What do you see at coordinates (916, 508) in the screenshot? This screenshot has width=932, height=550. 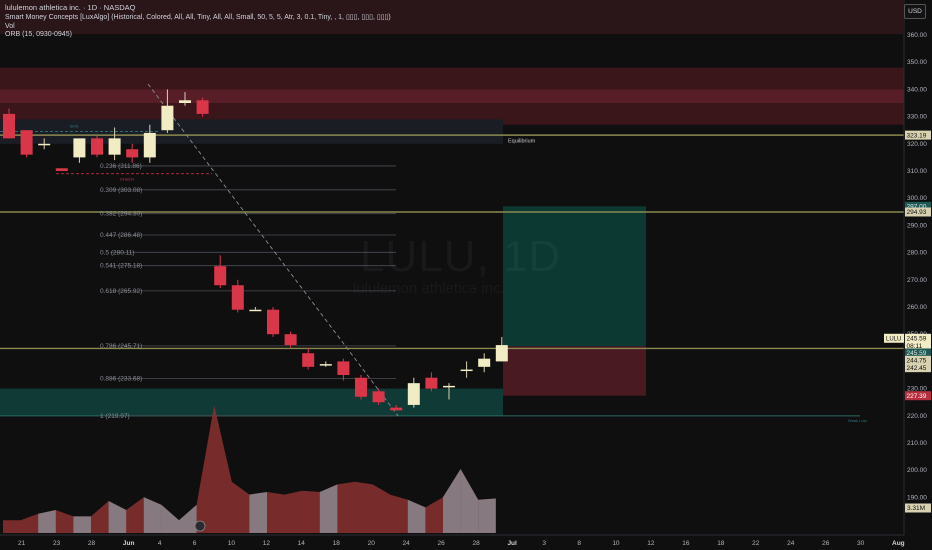 I see `badge-volume-text: 3.31M` at bounding box center [916, 508].